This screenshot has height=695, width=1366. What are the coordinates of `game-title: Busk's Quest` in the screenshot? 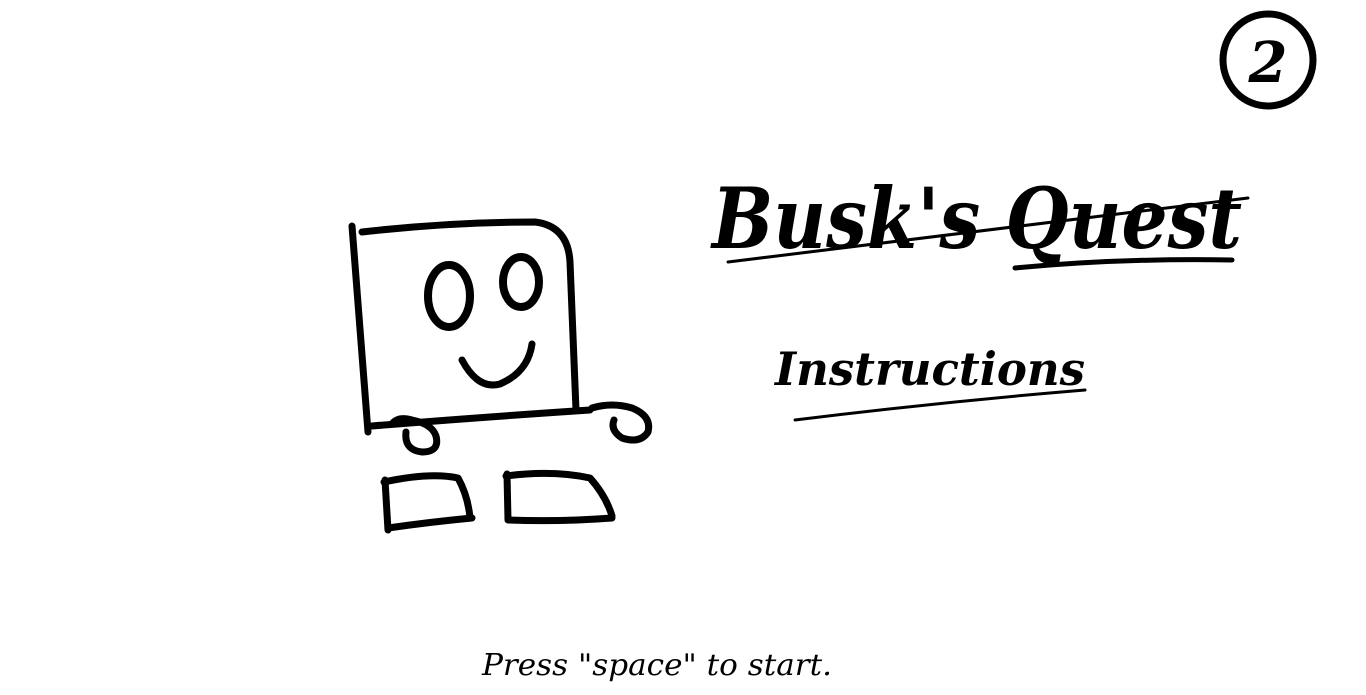 It's located at (980, 220).